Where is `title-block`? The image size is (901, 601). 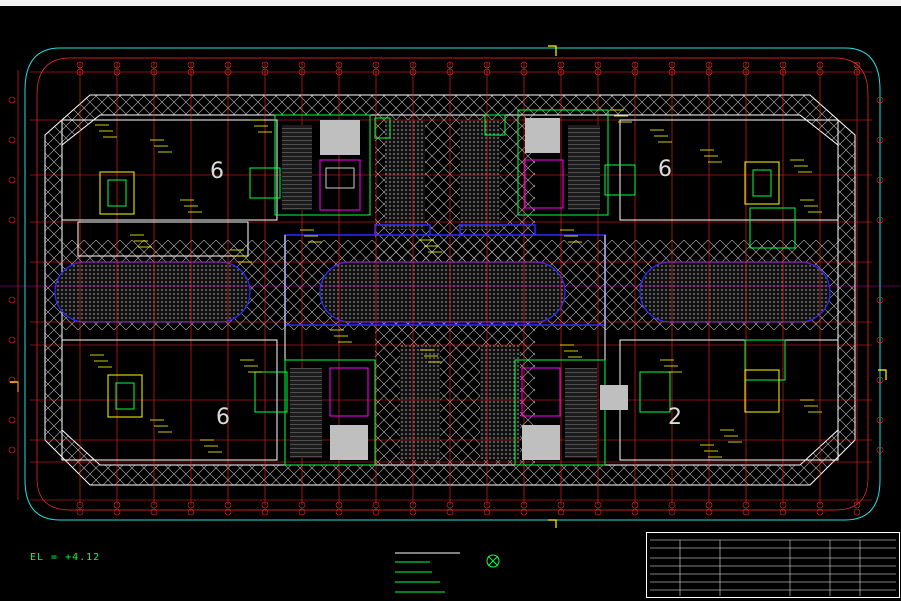
title-block is located at coordinates (773, 565).